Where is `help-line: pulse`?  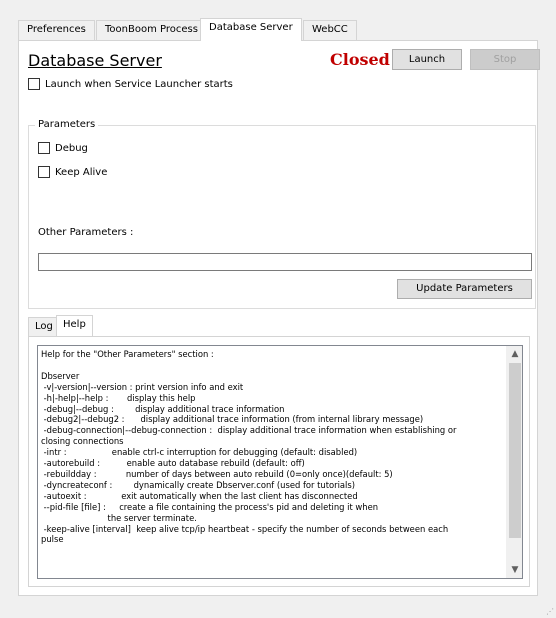
help-line: pulse is located at coordinates (52, 539).